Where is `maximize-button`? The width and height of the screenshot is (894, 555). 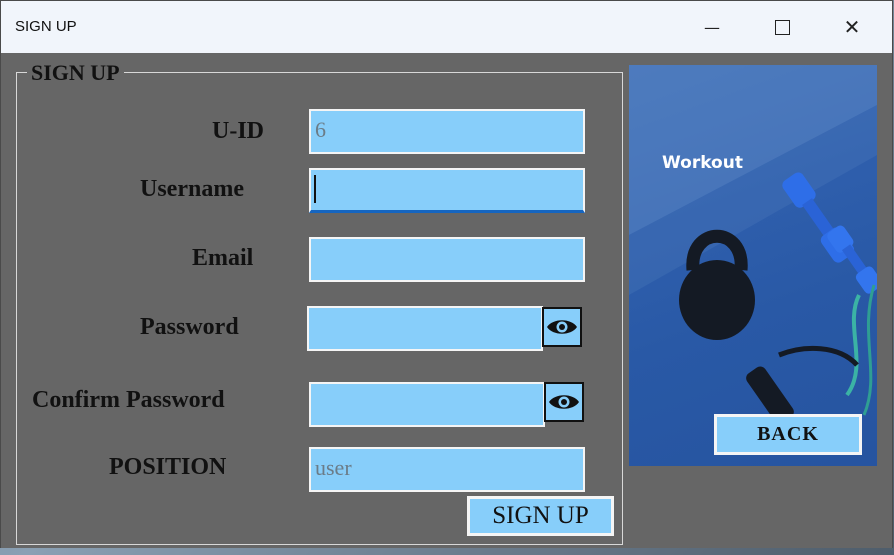
maximize-button is located at coordinates (782, 27).